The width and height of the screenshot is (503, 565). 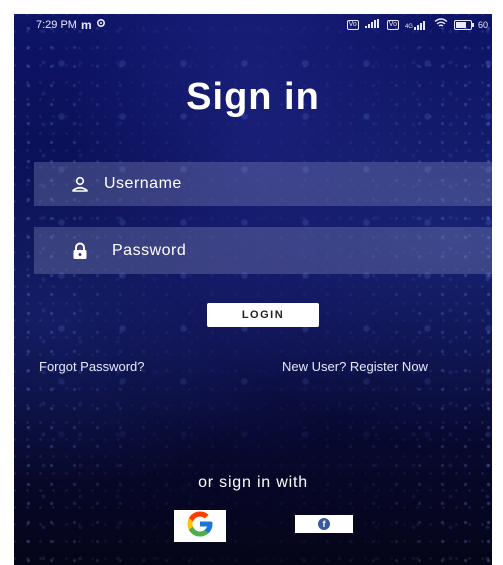 I want to click on username-placeholder: Username, so click(x=143, y=183).